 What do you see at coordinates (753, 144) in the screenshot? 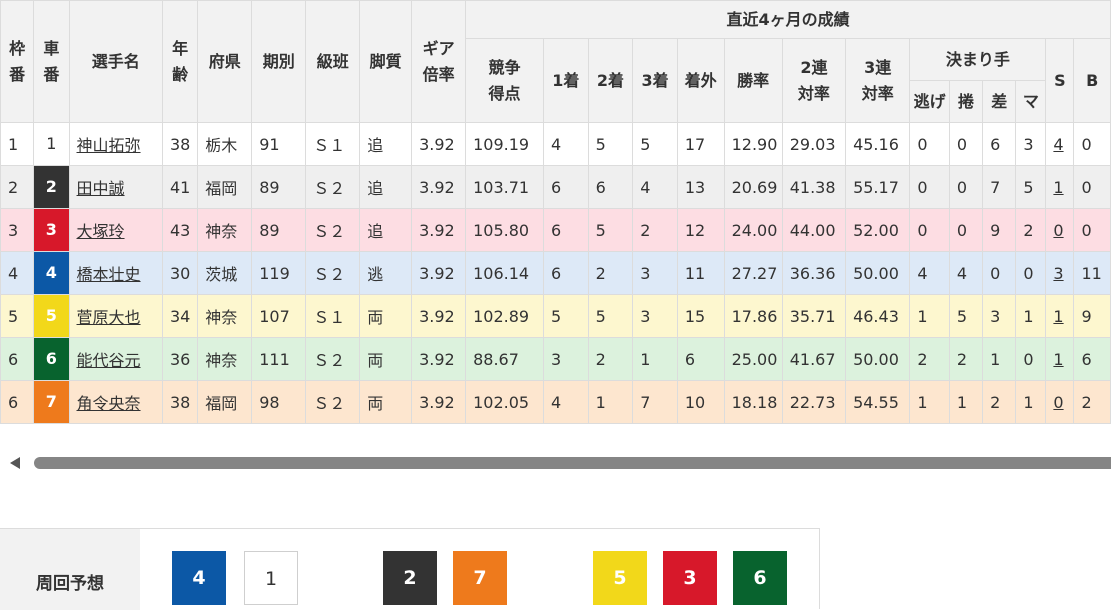
I see `cell-win: 12.90` at bounding box center [753, 144].